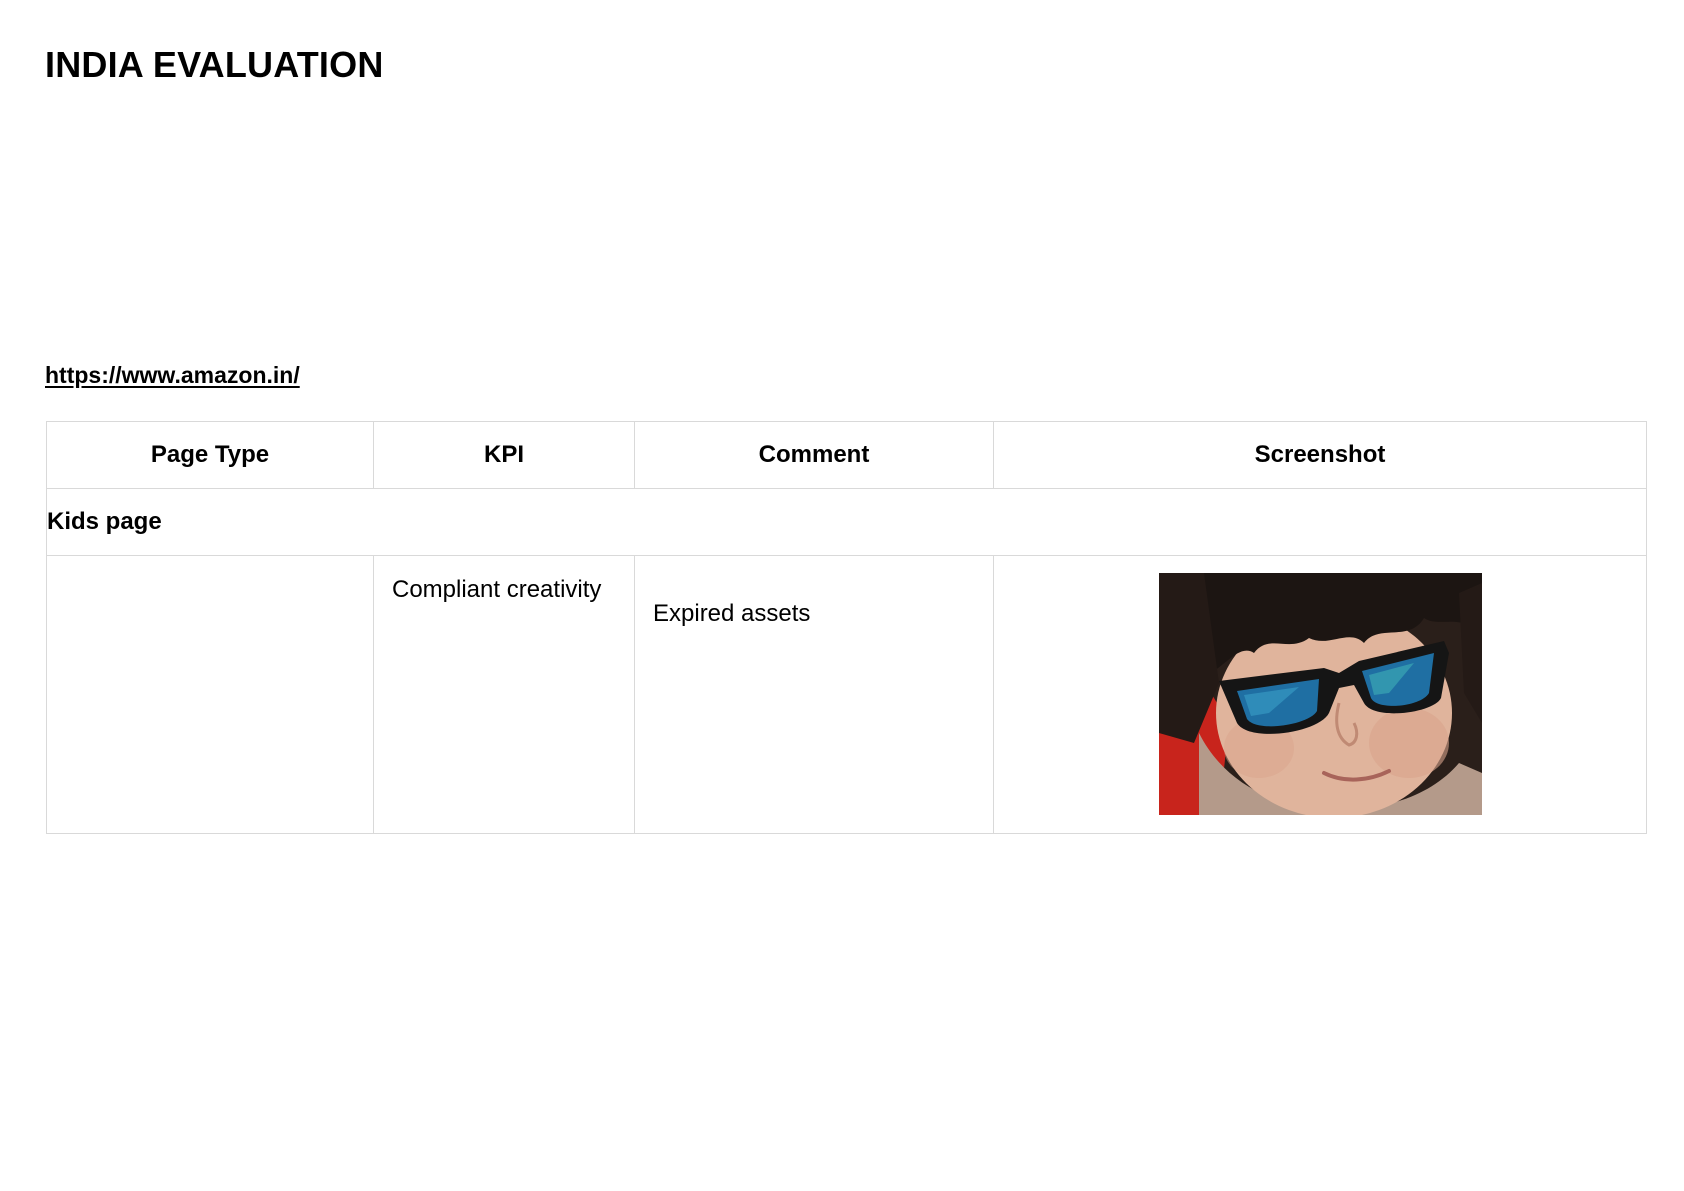  I want to click on comment-value: Expired assets, so click(732, 613).